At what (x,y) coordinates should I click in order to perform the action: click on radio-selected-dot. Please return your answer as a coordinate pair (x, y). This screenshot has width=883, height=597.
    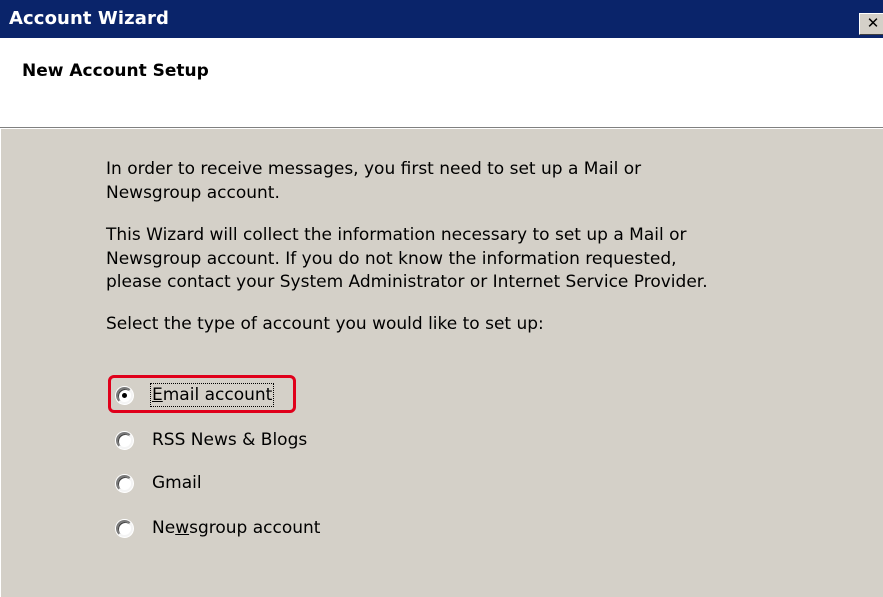
    Looking at the image, I should click on (124, 395).